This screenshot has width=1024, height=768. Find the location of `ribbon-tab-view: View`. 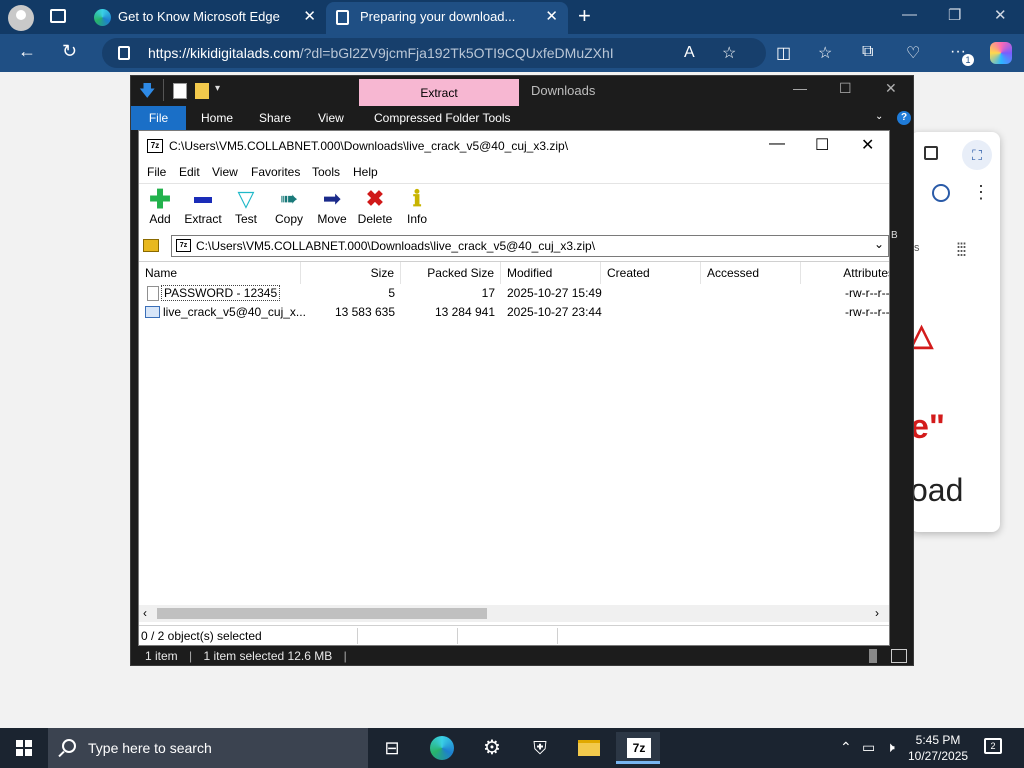

ribbon-tab-view: View is located at coordinates (331, 118).